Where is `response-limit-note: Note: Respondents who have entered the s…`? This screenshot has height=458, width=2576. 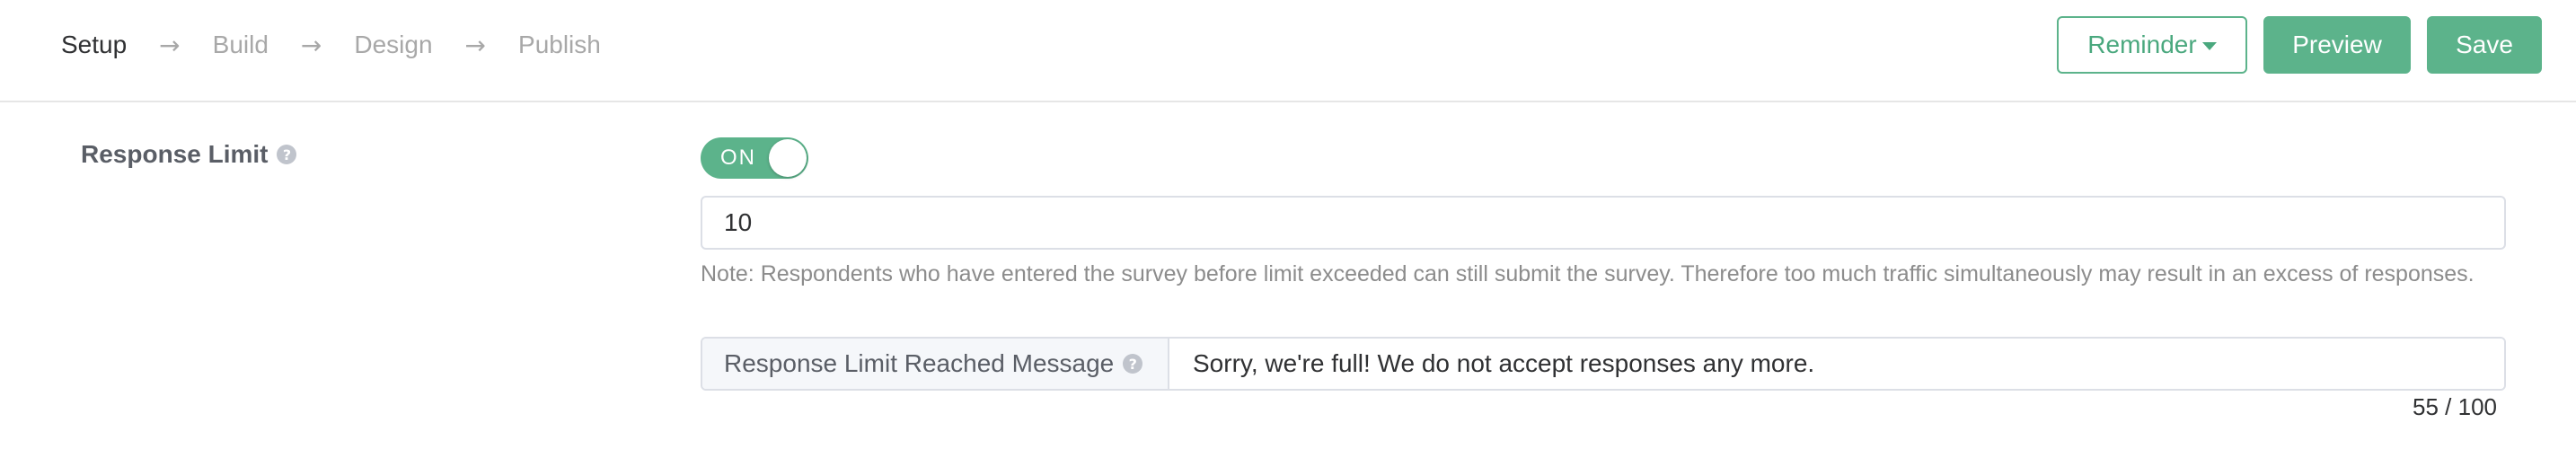
response-limit-note: Note: Respondents who have entered the s… is located at coordinates (1588, 273).